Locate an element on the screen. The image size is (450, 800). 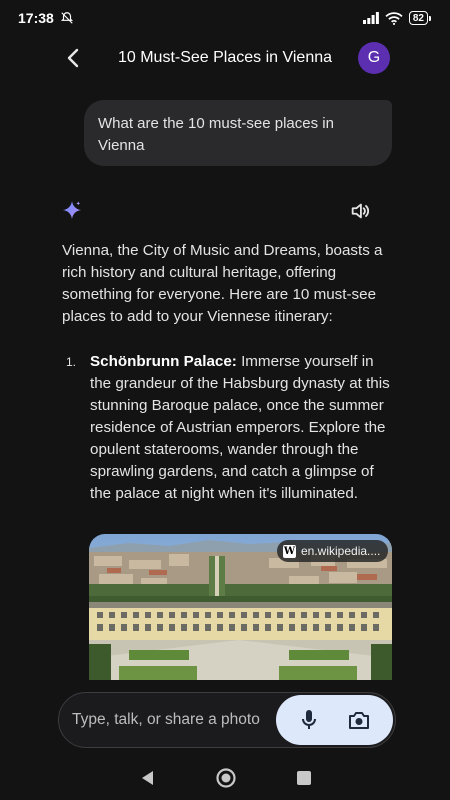
nav-recents-icon is located at coordinates (304, 778).